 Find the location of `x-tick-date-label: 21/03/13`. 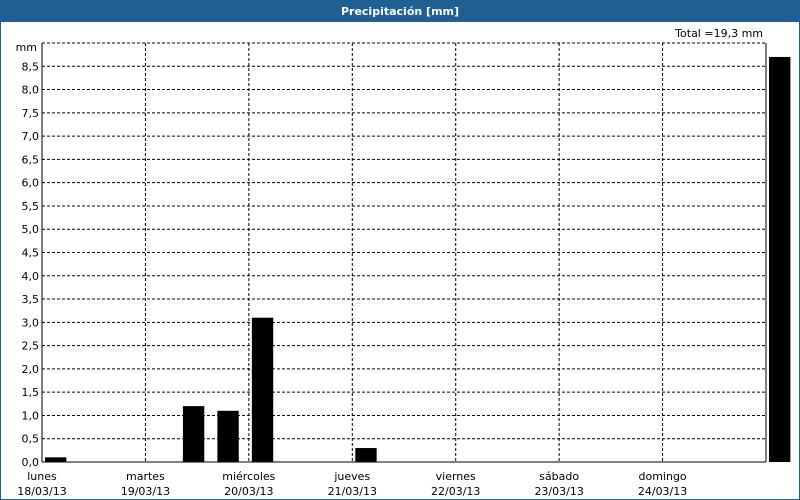

x-tick-date-label: 21/03/13 is located at coordinates (352, 491).